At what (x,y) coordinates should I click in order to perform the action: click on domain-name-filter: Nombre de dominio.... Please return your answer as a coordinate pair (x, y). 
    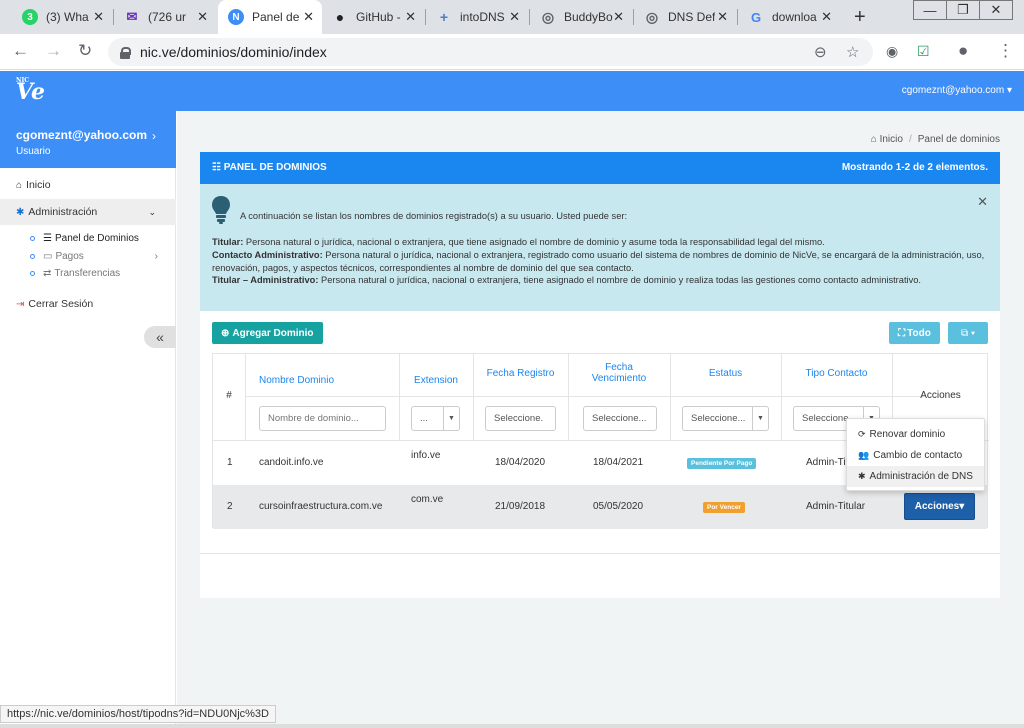
    Looking at the image, I should click on (322, 418).